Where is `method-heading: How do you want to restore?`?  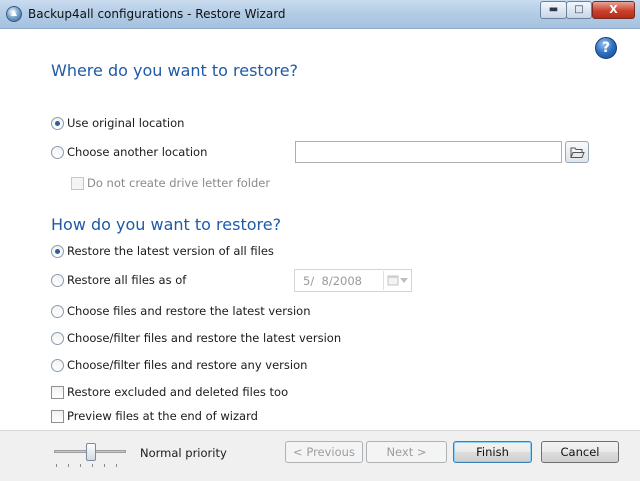
method-heading: How do you want to restore? is located at coordinates (166, 224).